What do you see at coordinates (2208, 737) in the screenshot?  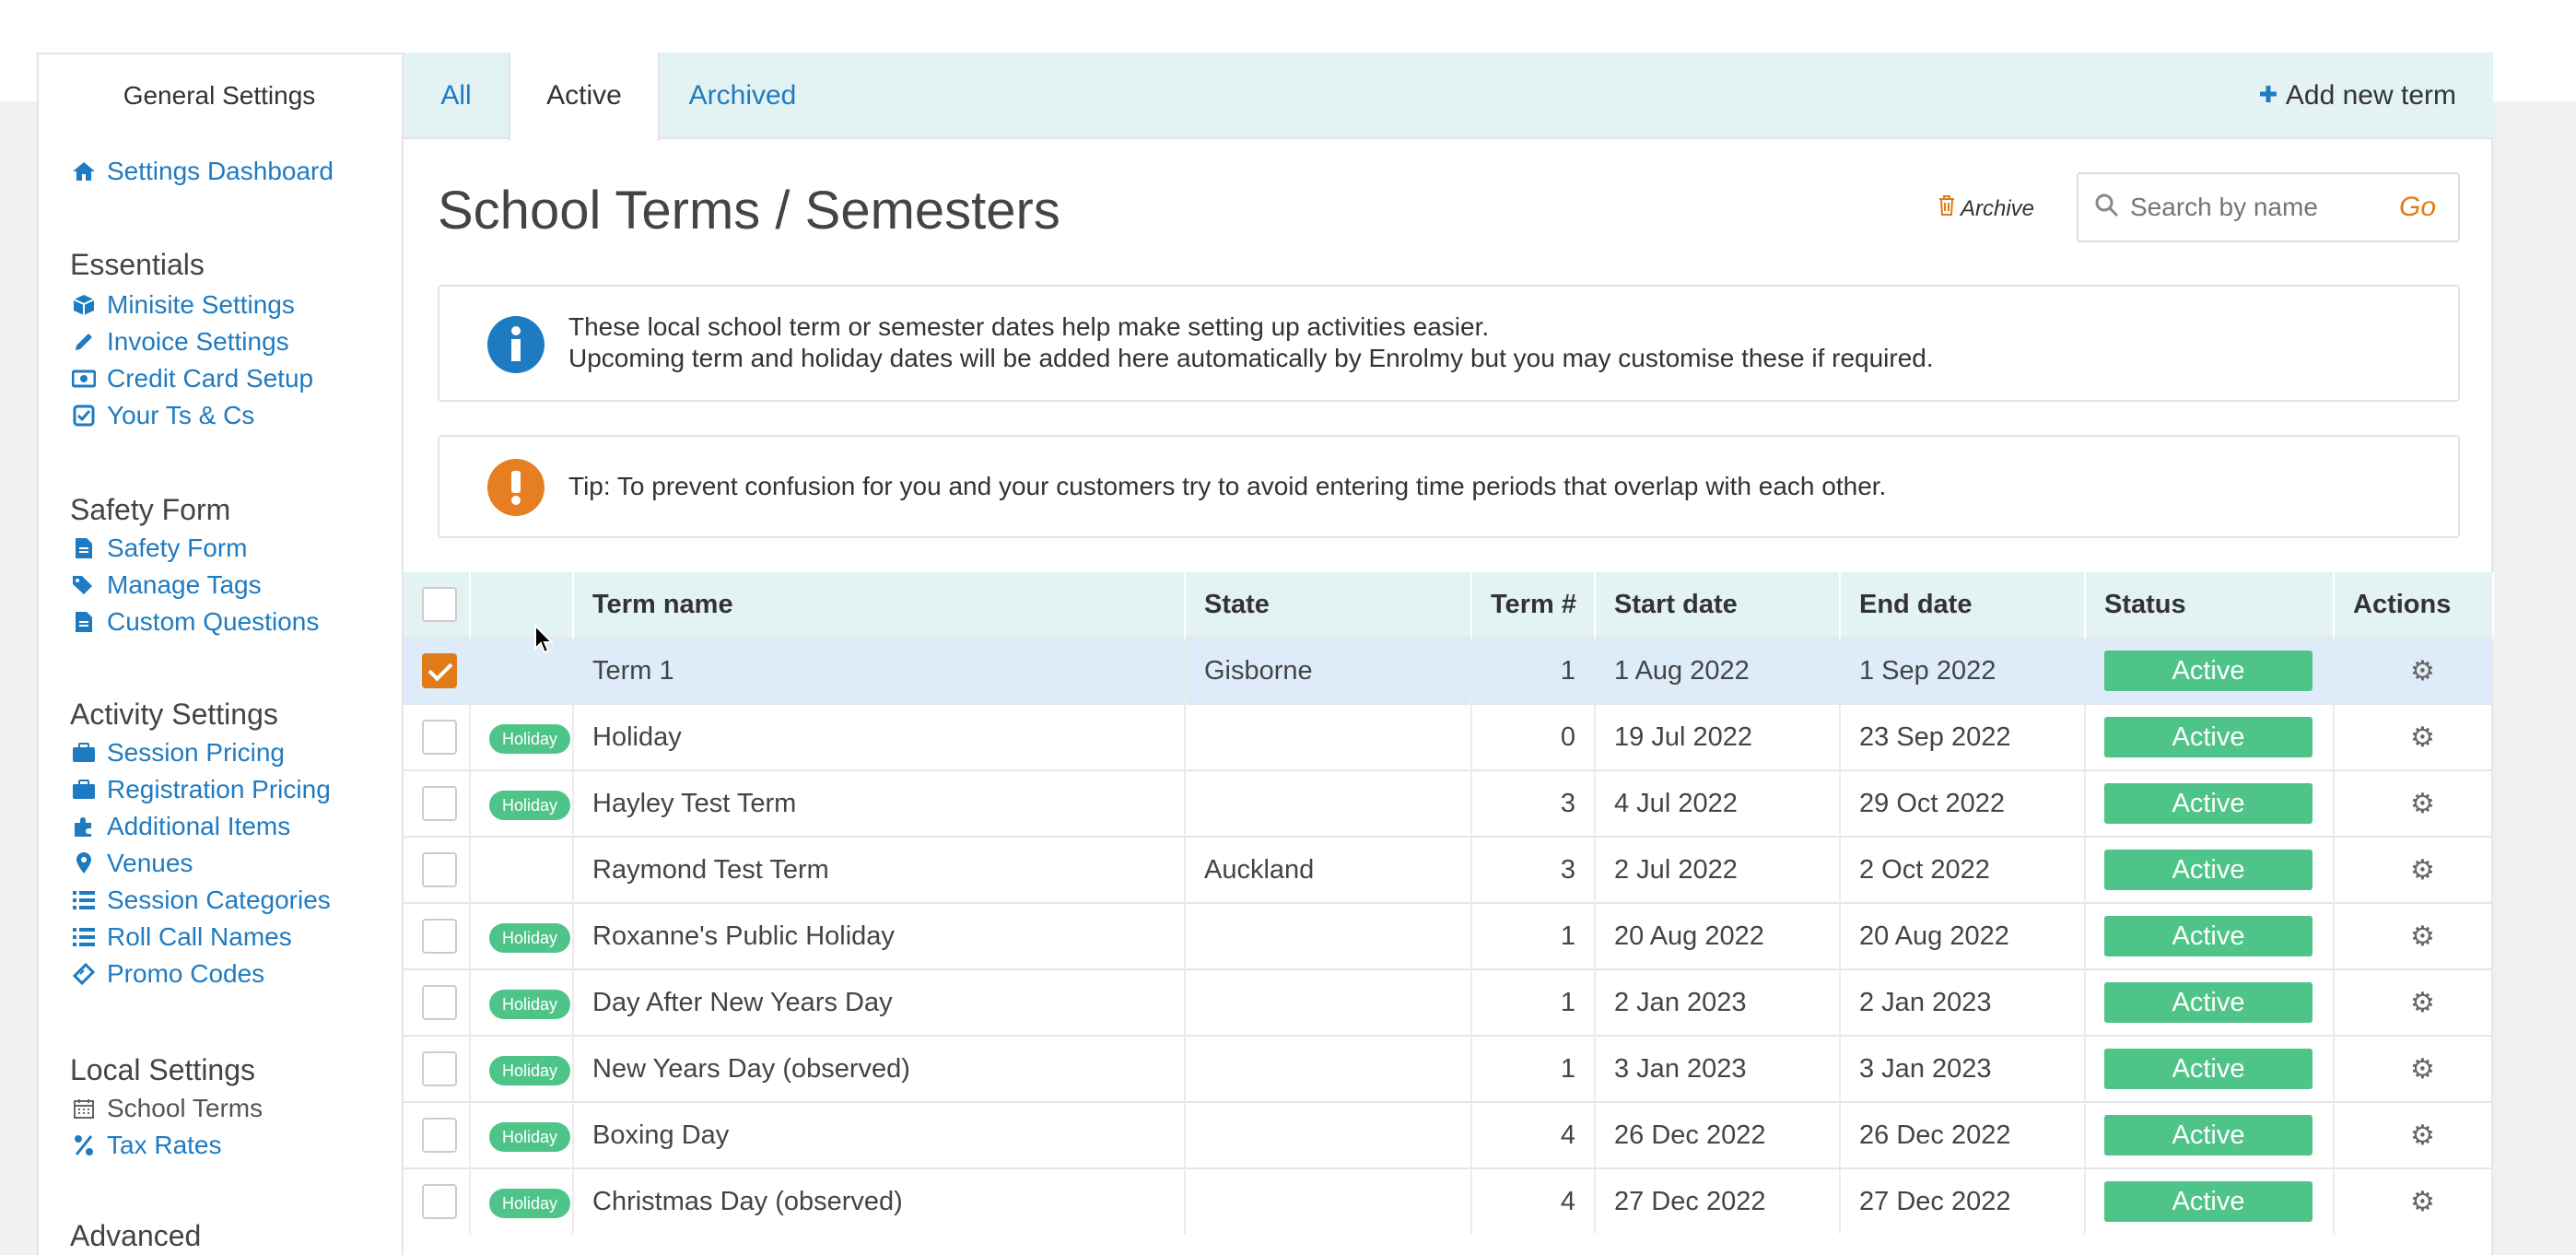 I see `status-badge: Active` at bounding box center [2208, 737].